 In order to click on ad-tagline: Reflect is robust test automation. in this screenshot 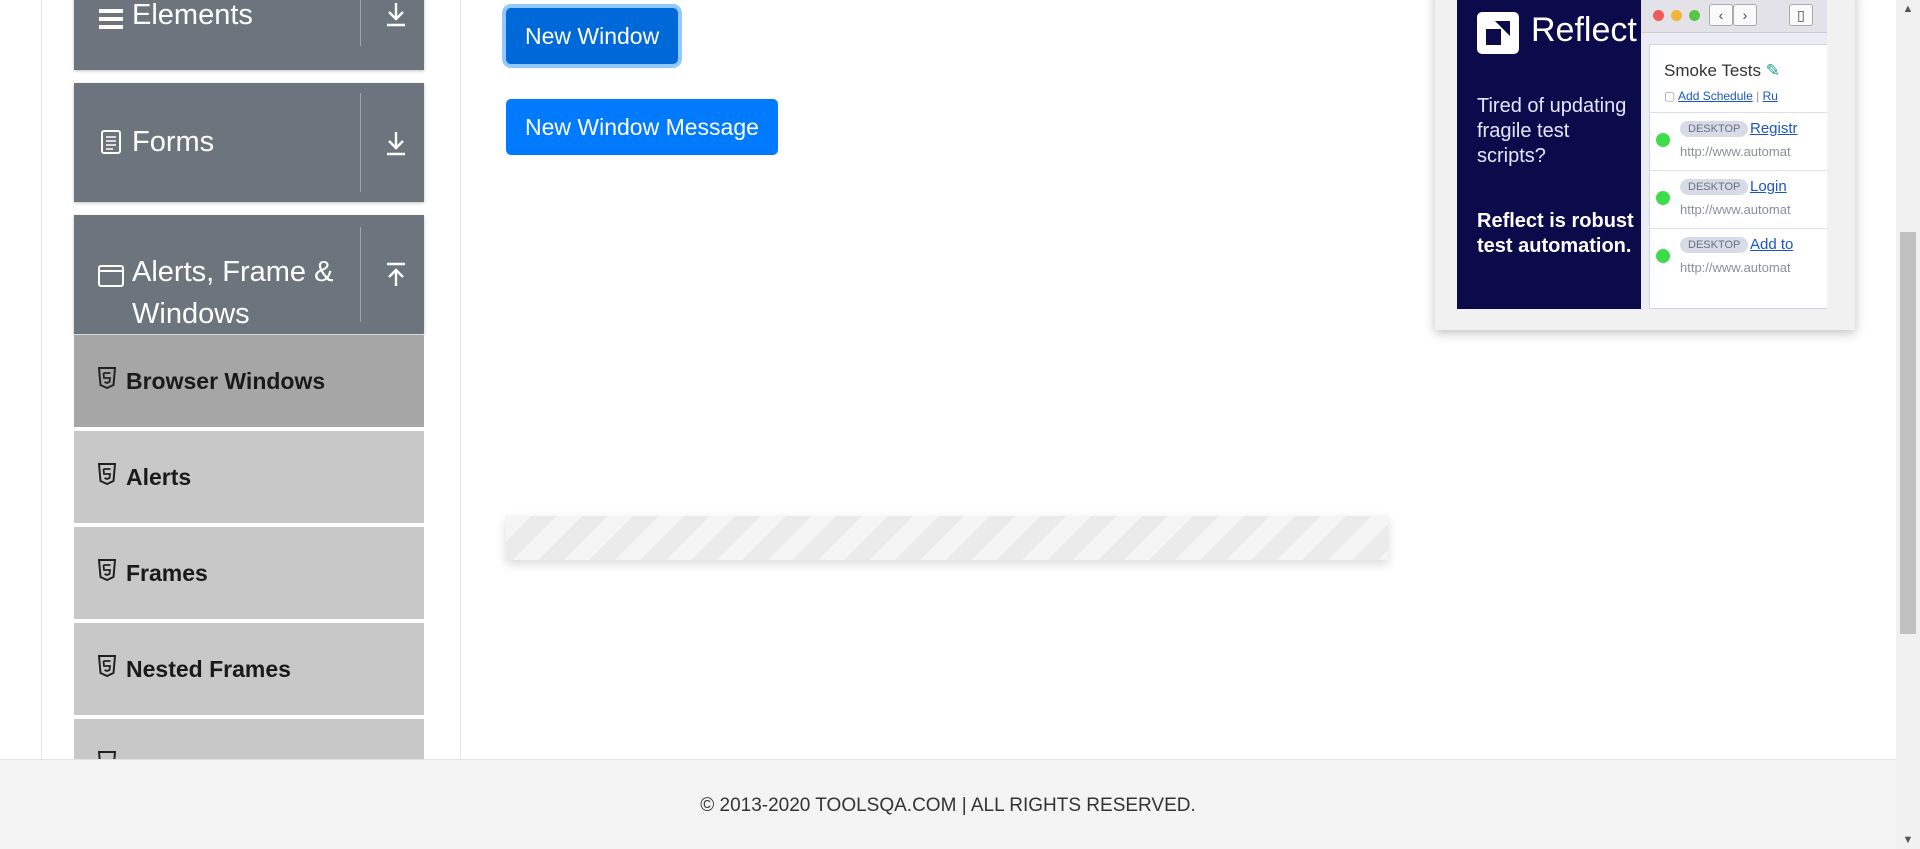, I will do `click(1555, 233)`.